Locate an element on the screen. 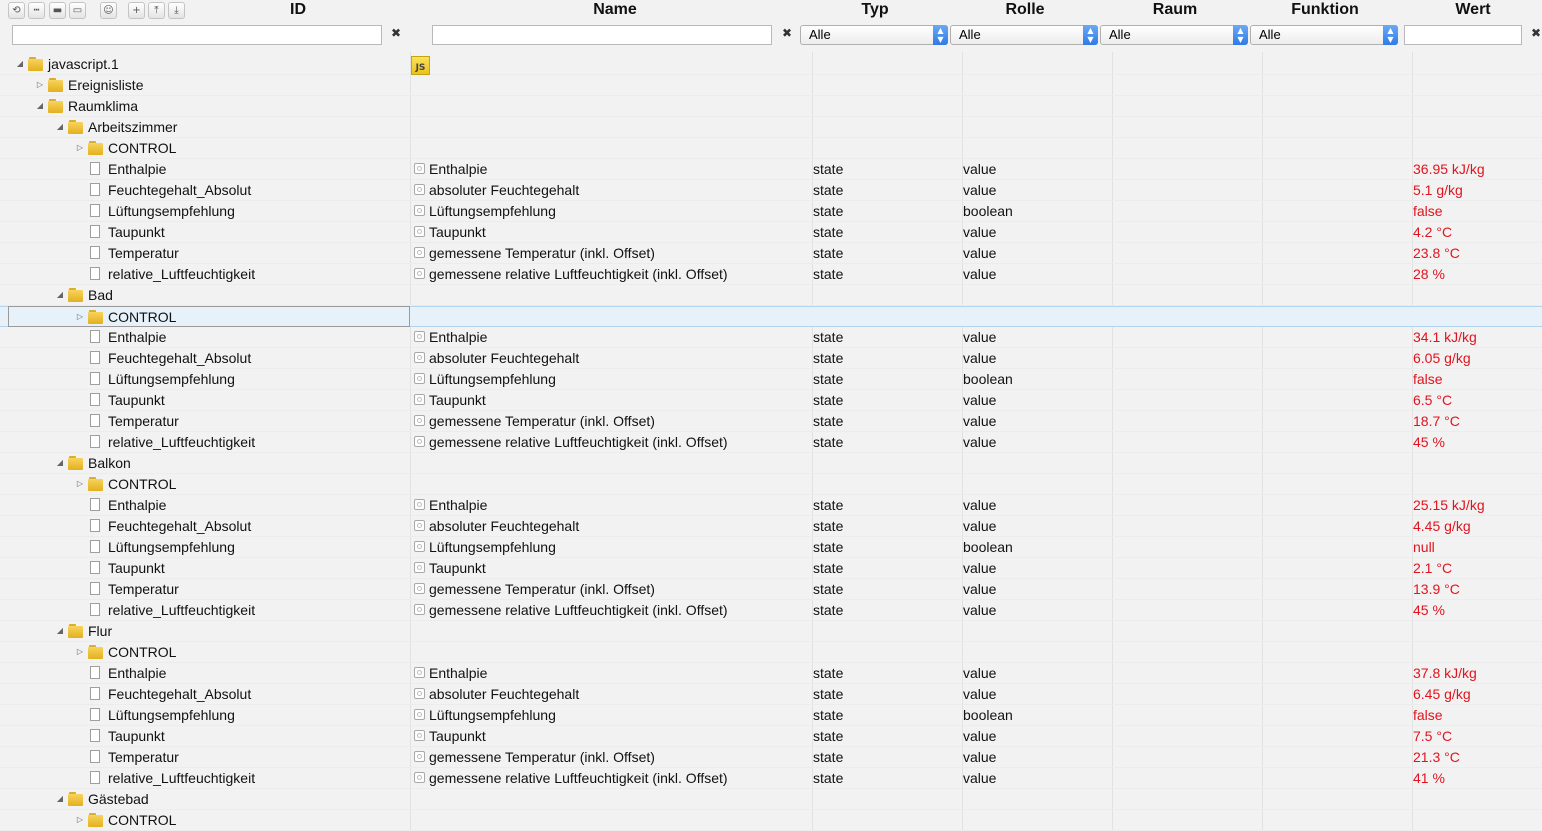 The width and height of the screenshot is (1542, 831). rolle-filter-select: Alle ▲ ▼ is located at coordinates (1024, 35).